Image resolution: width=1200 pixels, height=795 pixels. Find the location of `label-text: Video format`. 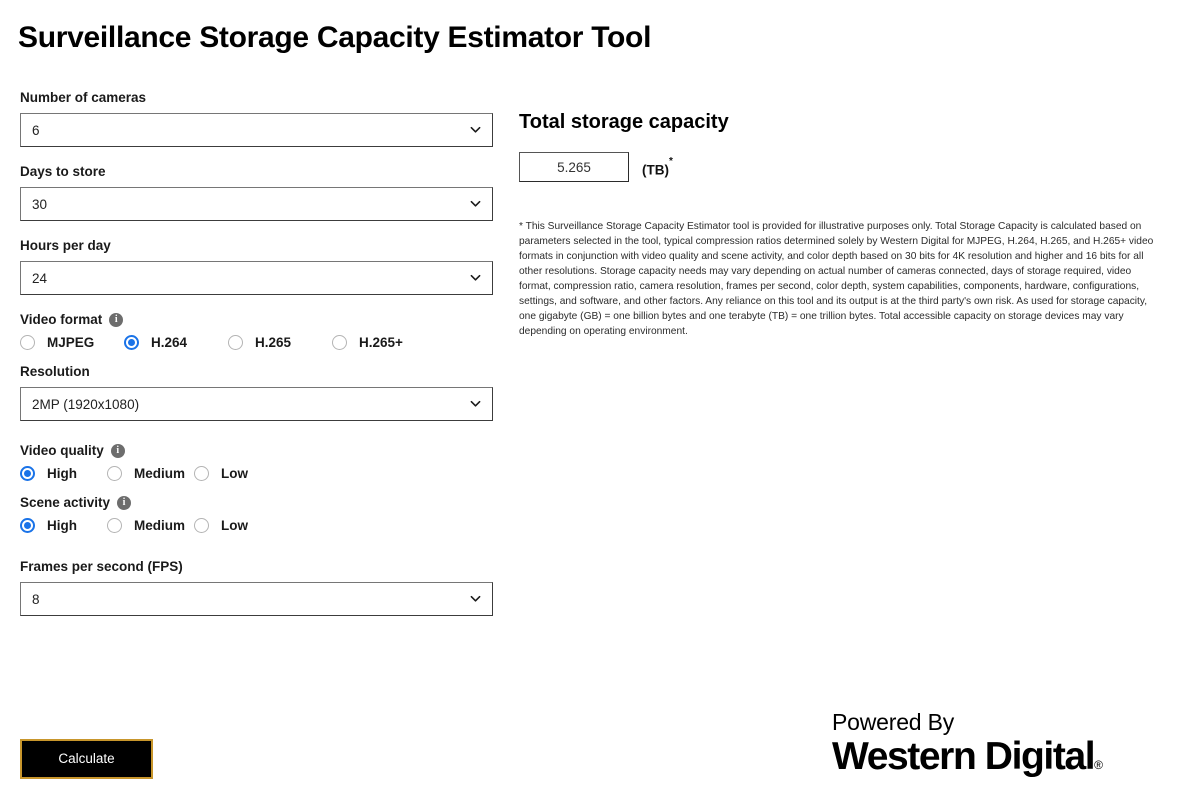

label-text: Video format is located at coordinates (61, 319).